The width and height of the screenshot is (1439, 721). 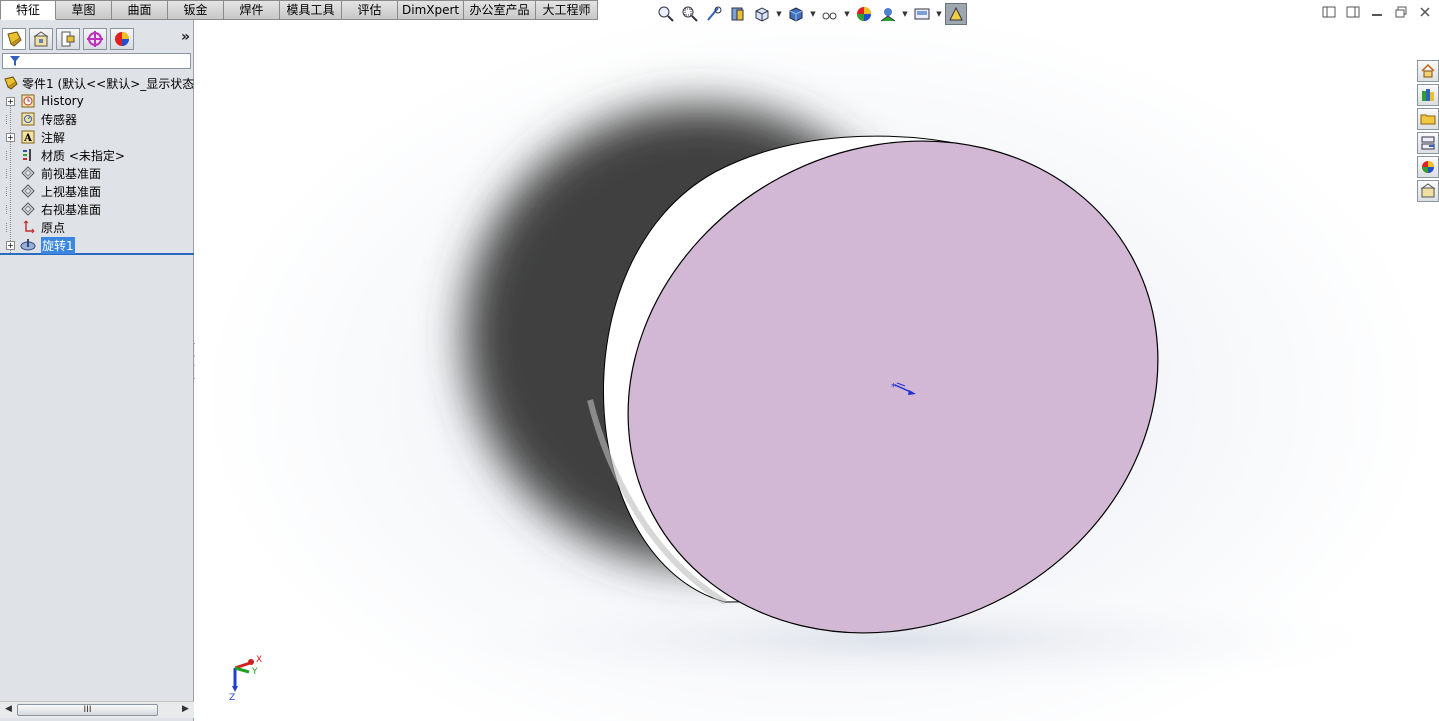 I want to click on tree-item-material: 材质 <未指定>, so click(x=65, y=155).